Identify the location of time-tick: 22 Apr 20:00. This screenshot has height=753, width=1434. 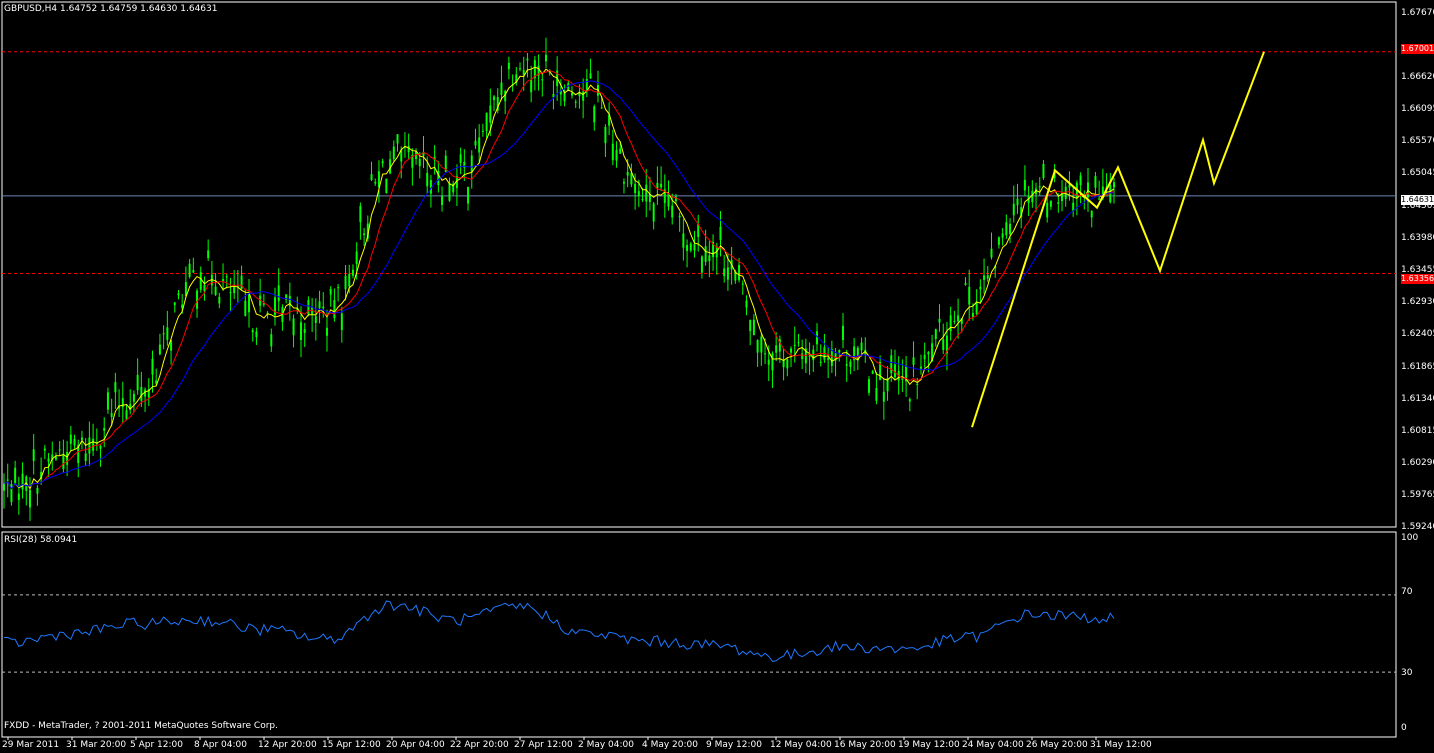
(479, 745).